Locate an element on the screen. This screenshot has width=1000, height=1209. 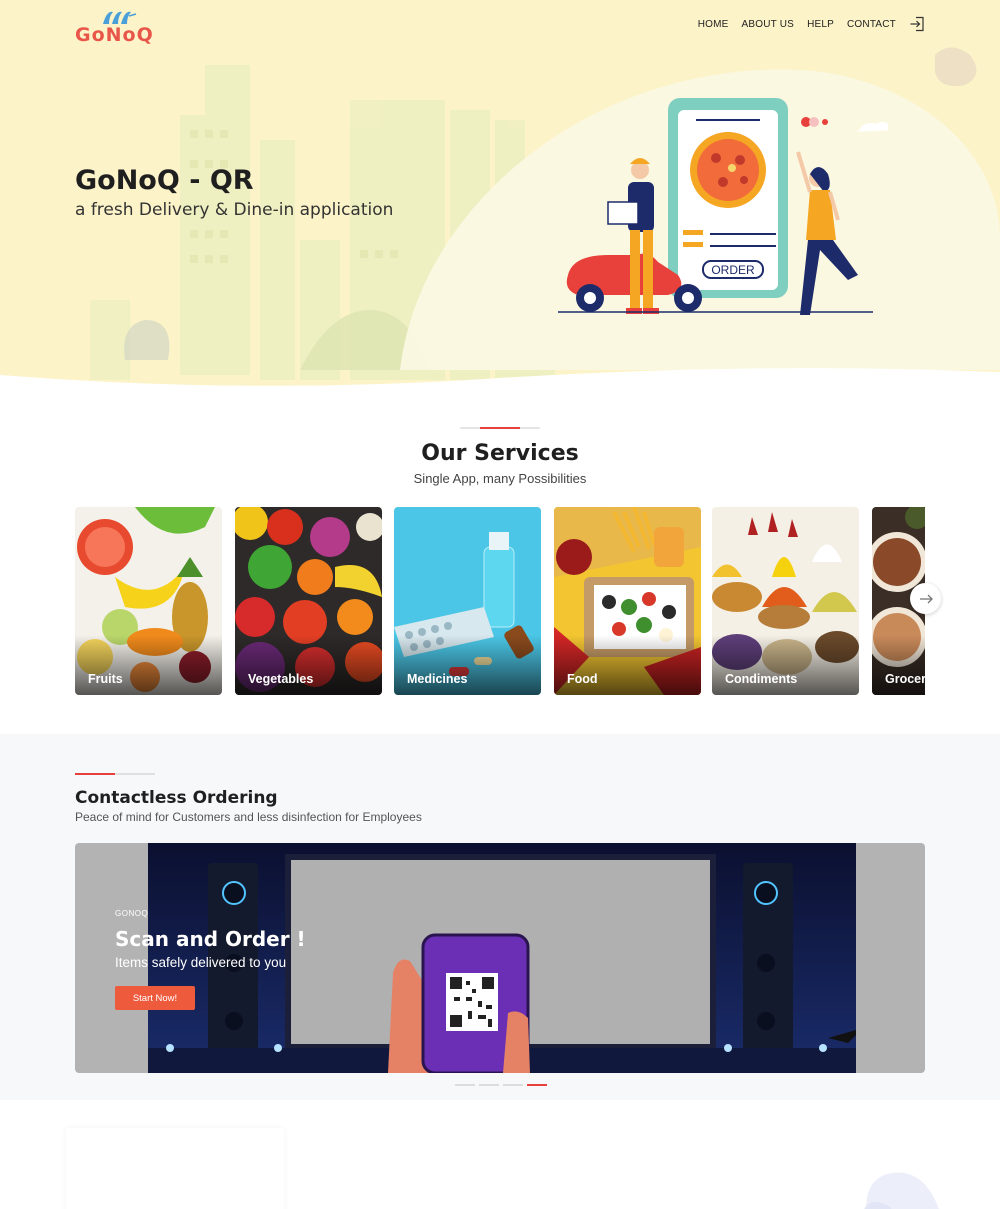
nav-home: HOME is located at coordinates (713, 24).